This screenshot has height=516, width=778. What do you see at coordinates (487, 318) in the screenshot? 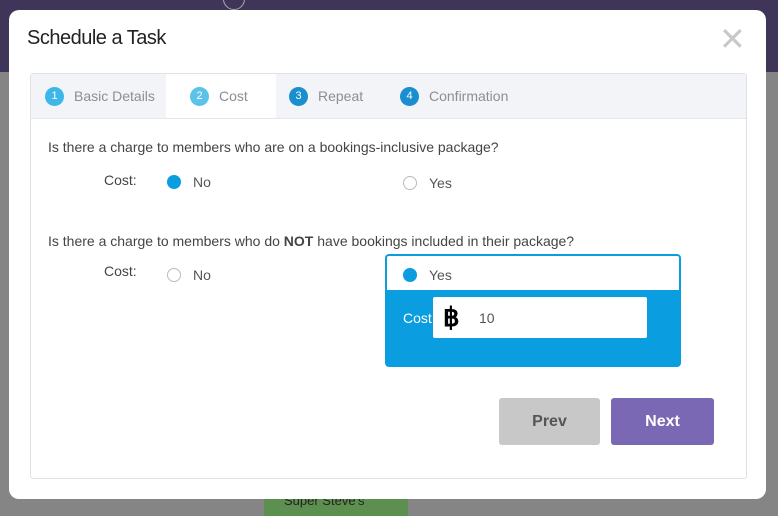
I see `cost-value: 10` at bounding box center [487, 318].